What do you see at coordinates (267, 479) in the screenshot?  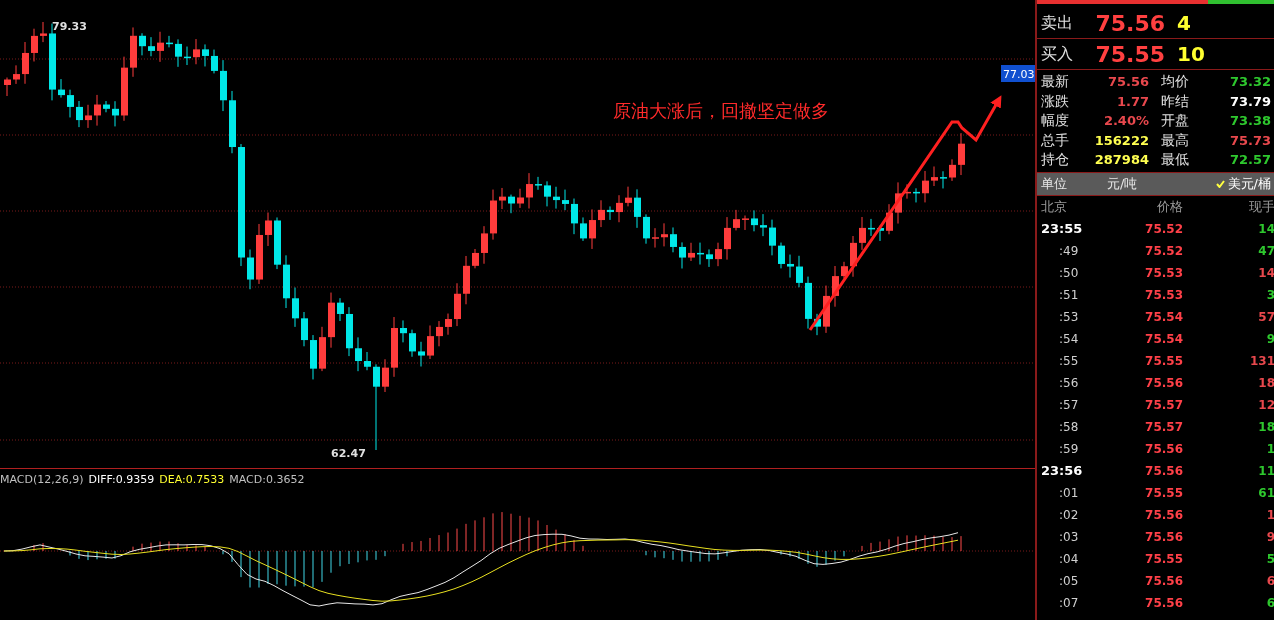 I see `macd-value: MACD:0.3652` at bounding box center [267, 479].